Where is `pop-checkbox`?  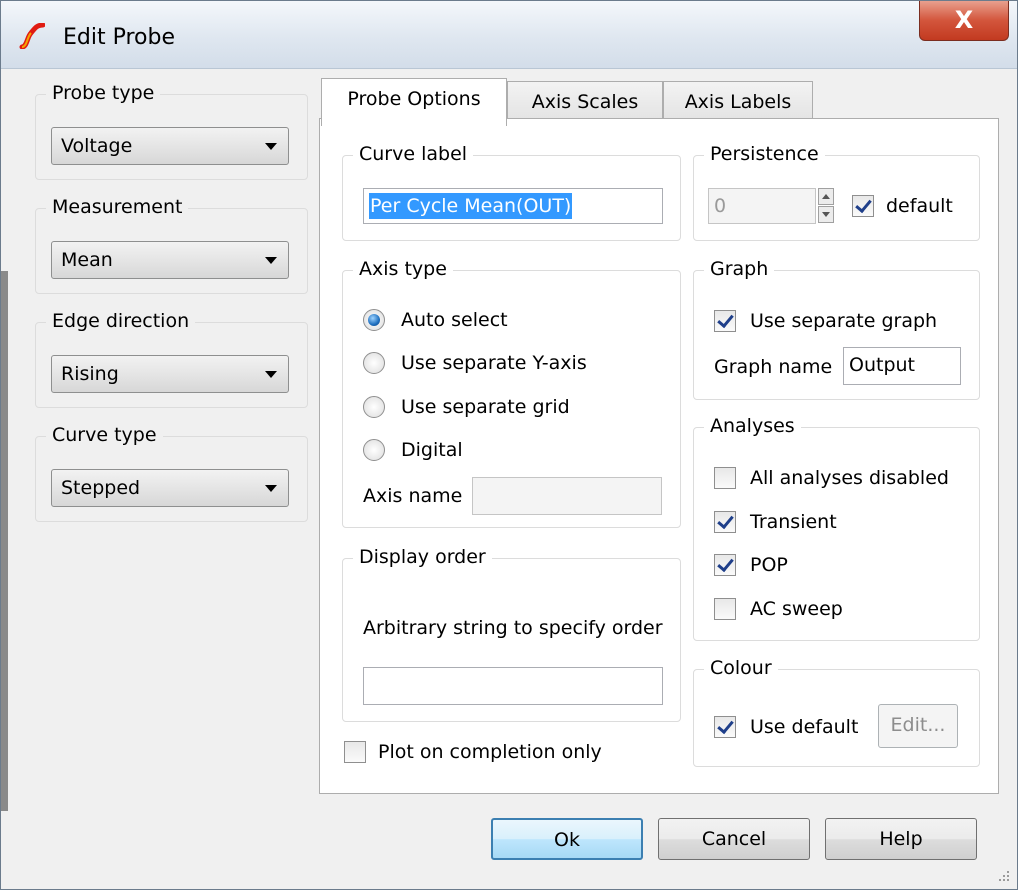
pop-checkbox is located at coordinates (725, 565).